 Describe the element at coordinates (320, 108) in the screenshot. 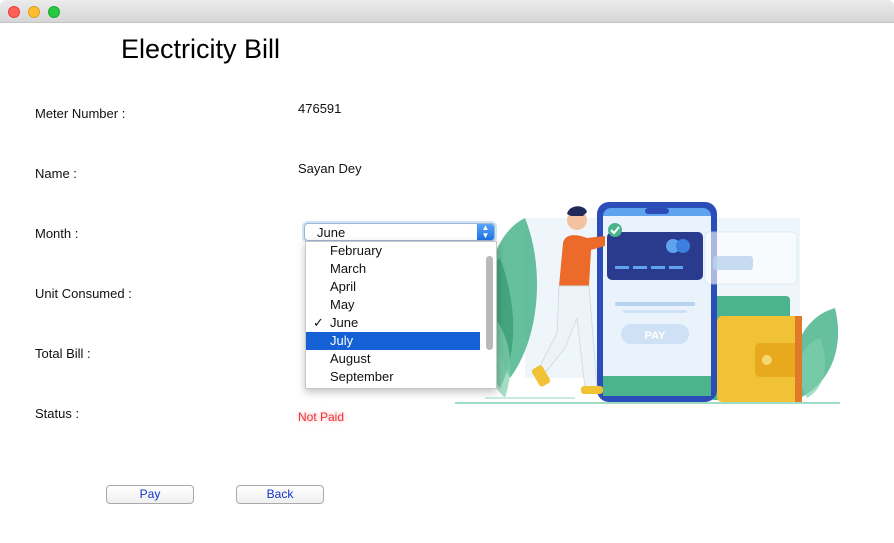

I see `meter-number-value: 476591` at that location.